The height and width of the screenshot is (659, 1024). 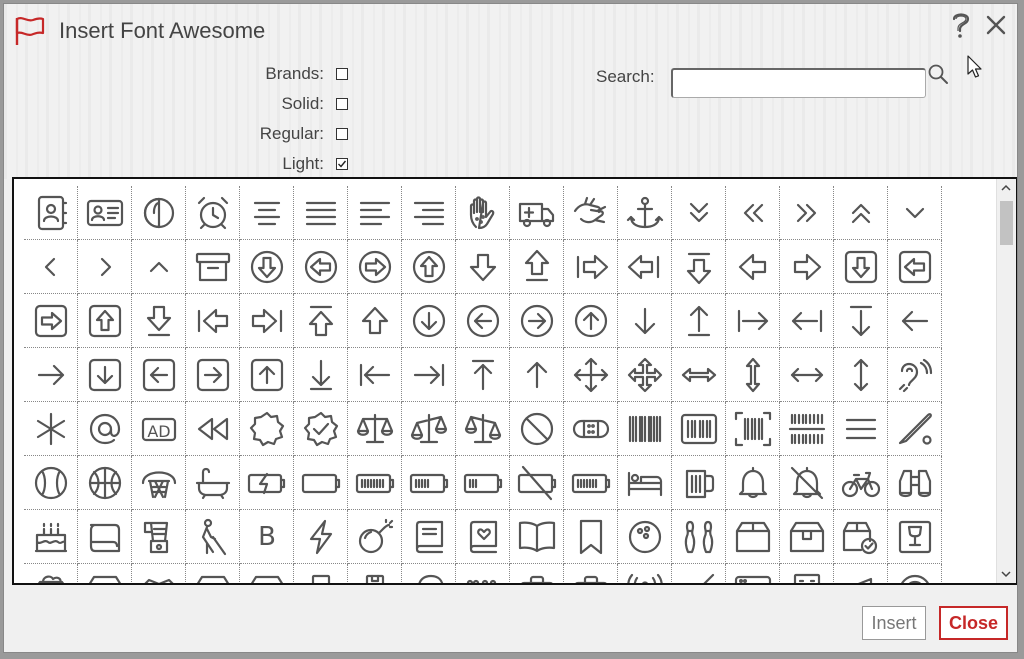 I want to click on icon-cell-angle-double-right, so click(x=807, y=213).